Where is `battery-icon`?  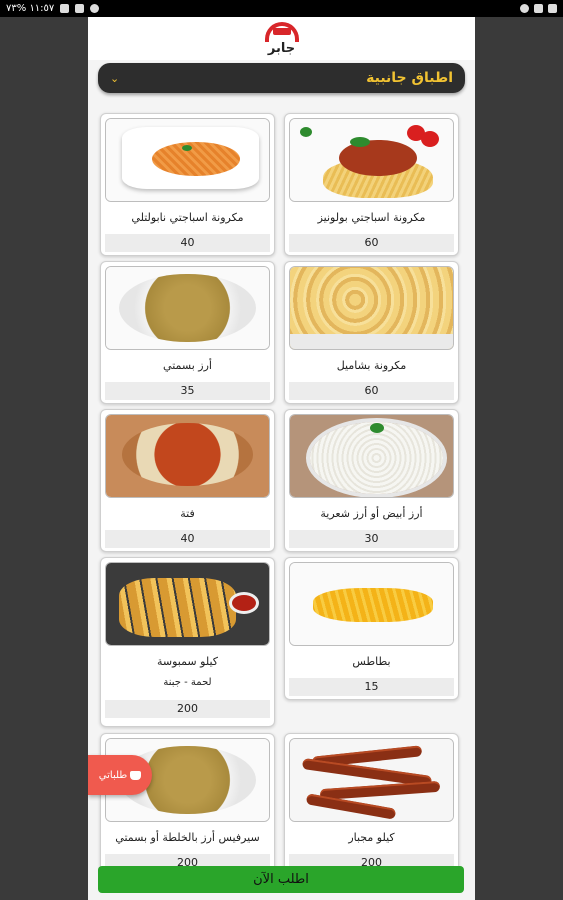 battery-icon is located at coordinates (65, 8).